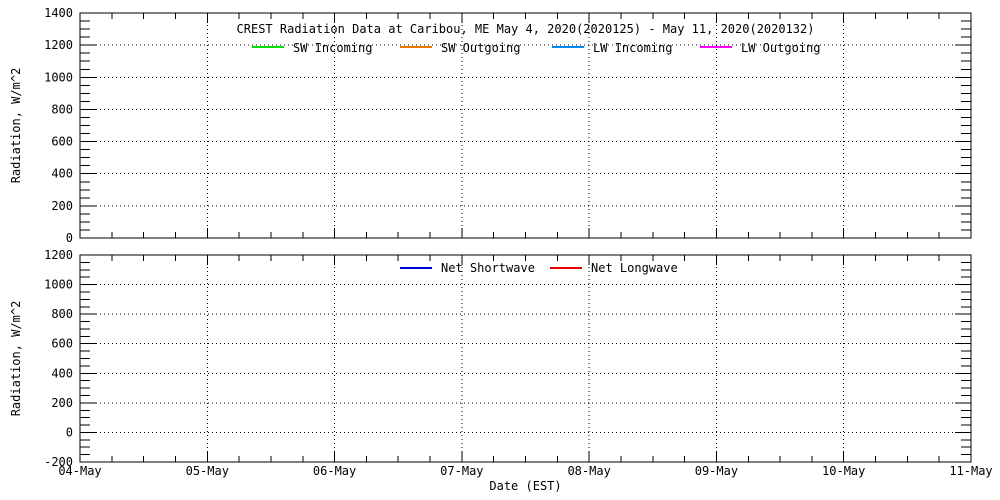 Image resolution: width=1000 pixels, height=500 pixels. Describe the element at coordinates (207, 471) in the screenshot. I see `x-tick-label: 05-May` at that location.